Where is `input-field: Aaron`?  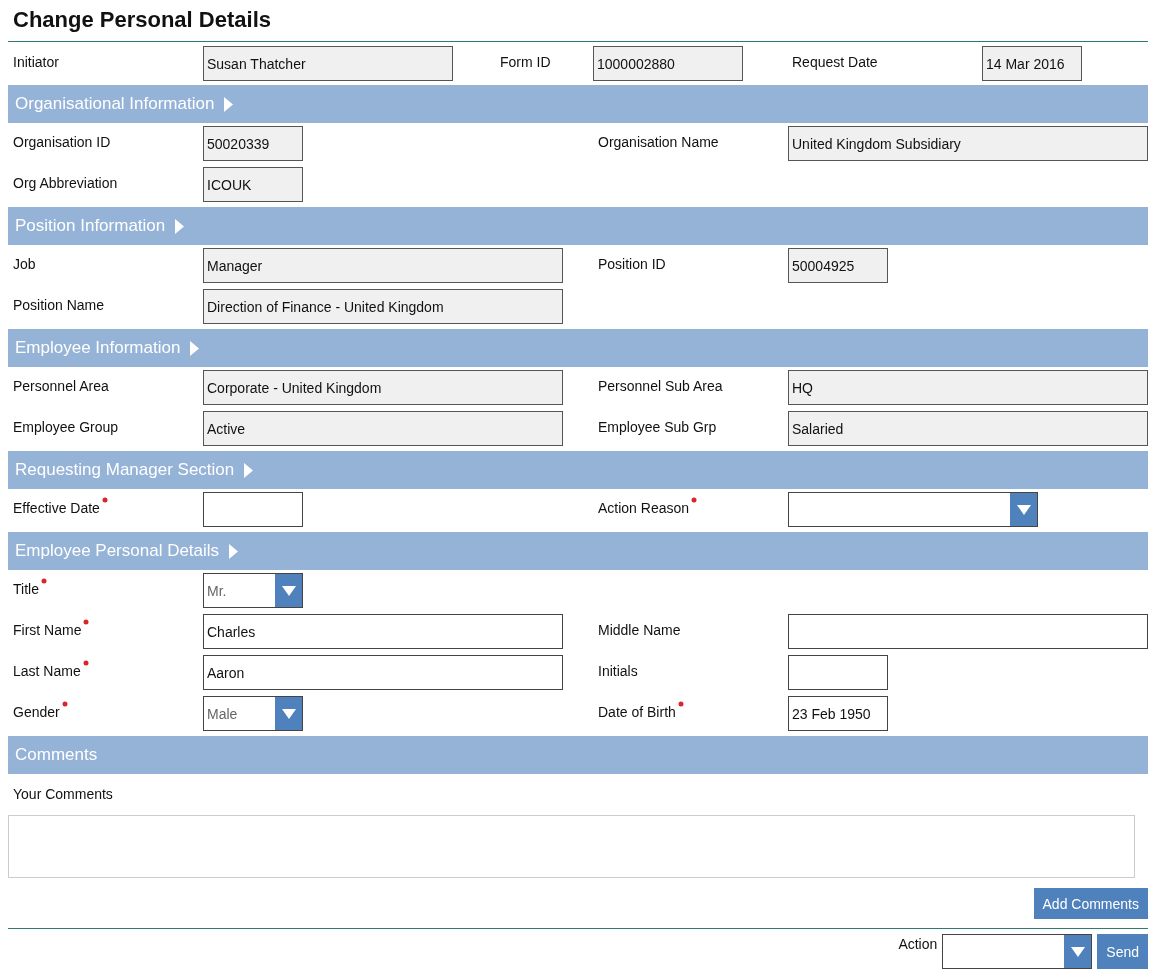
input-field: Aaron is located at coordinates (383, 672).